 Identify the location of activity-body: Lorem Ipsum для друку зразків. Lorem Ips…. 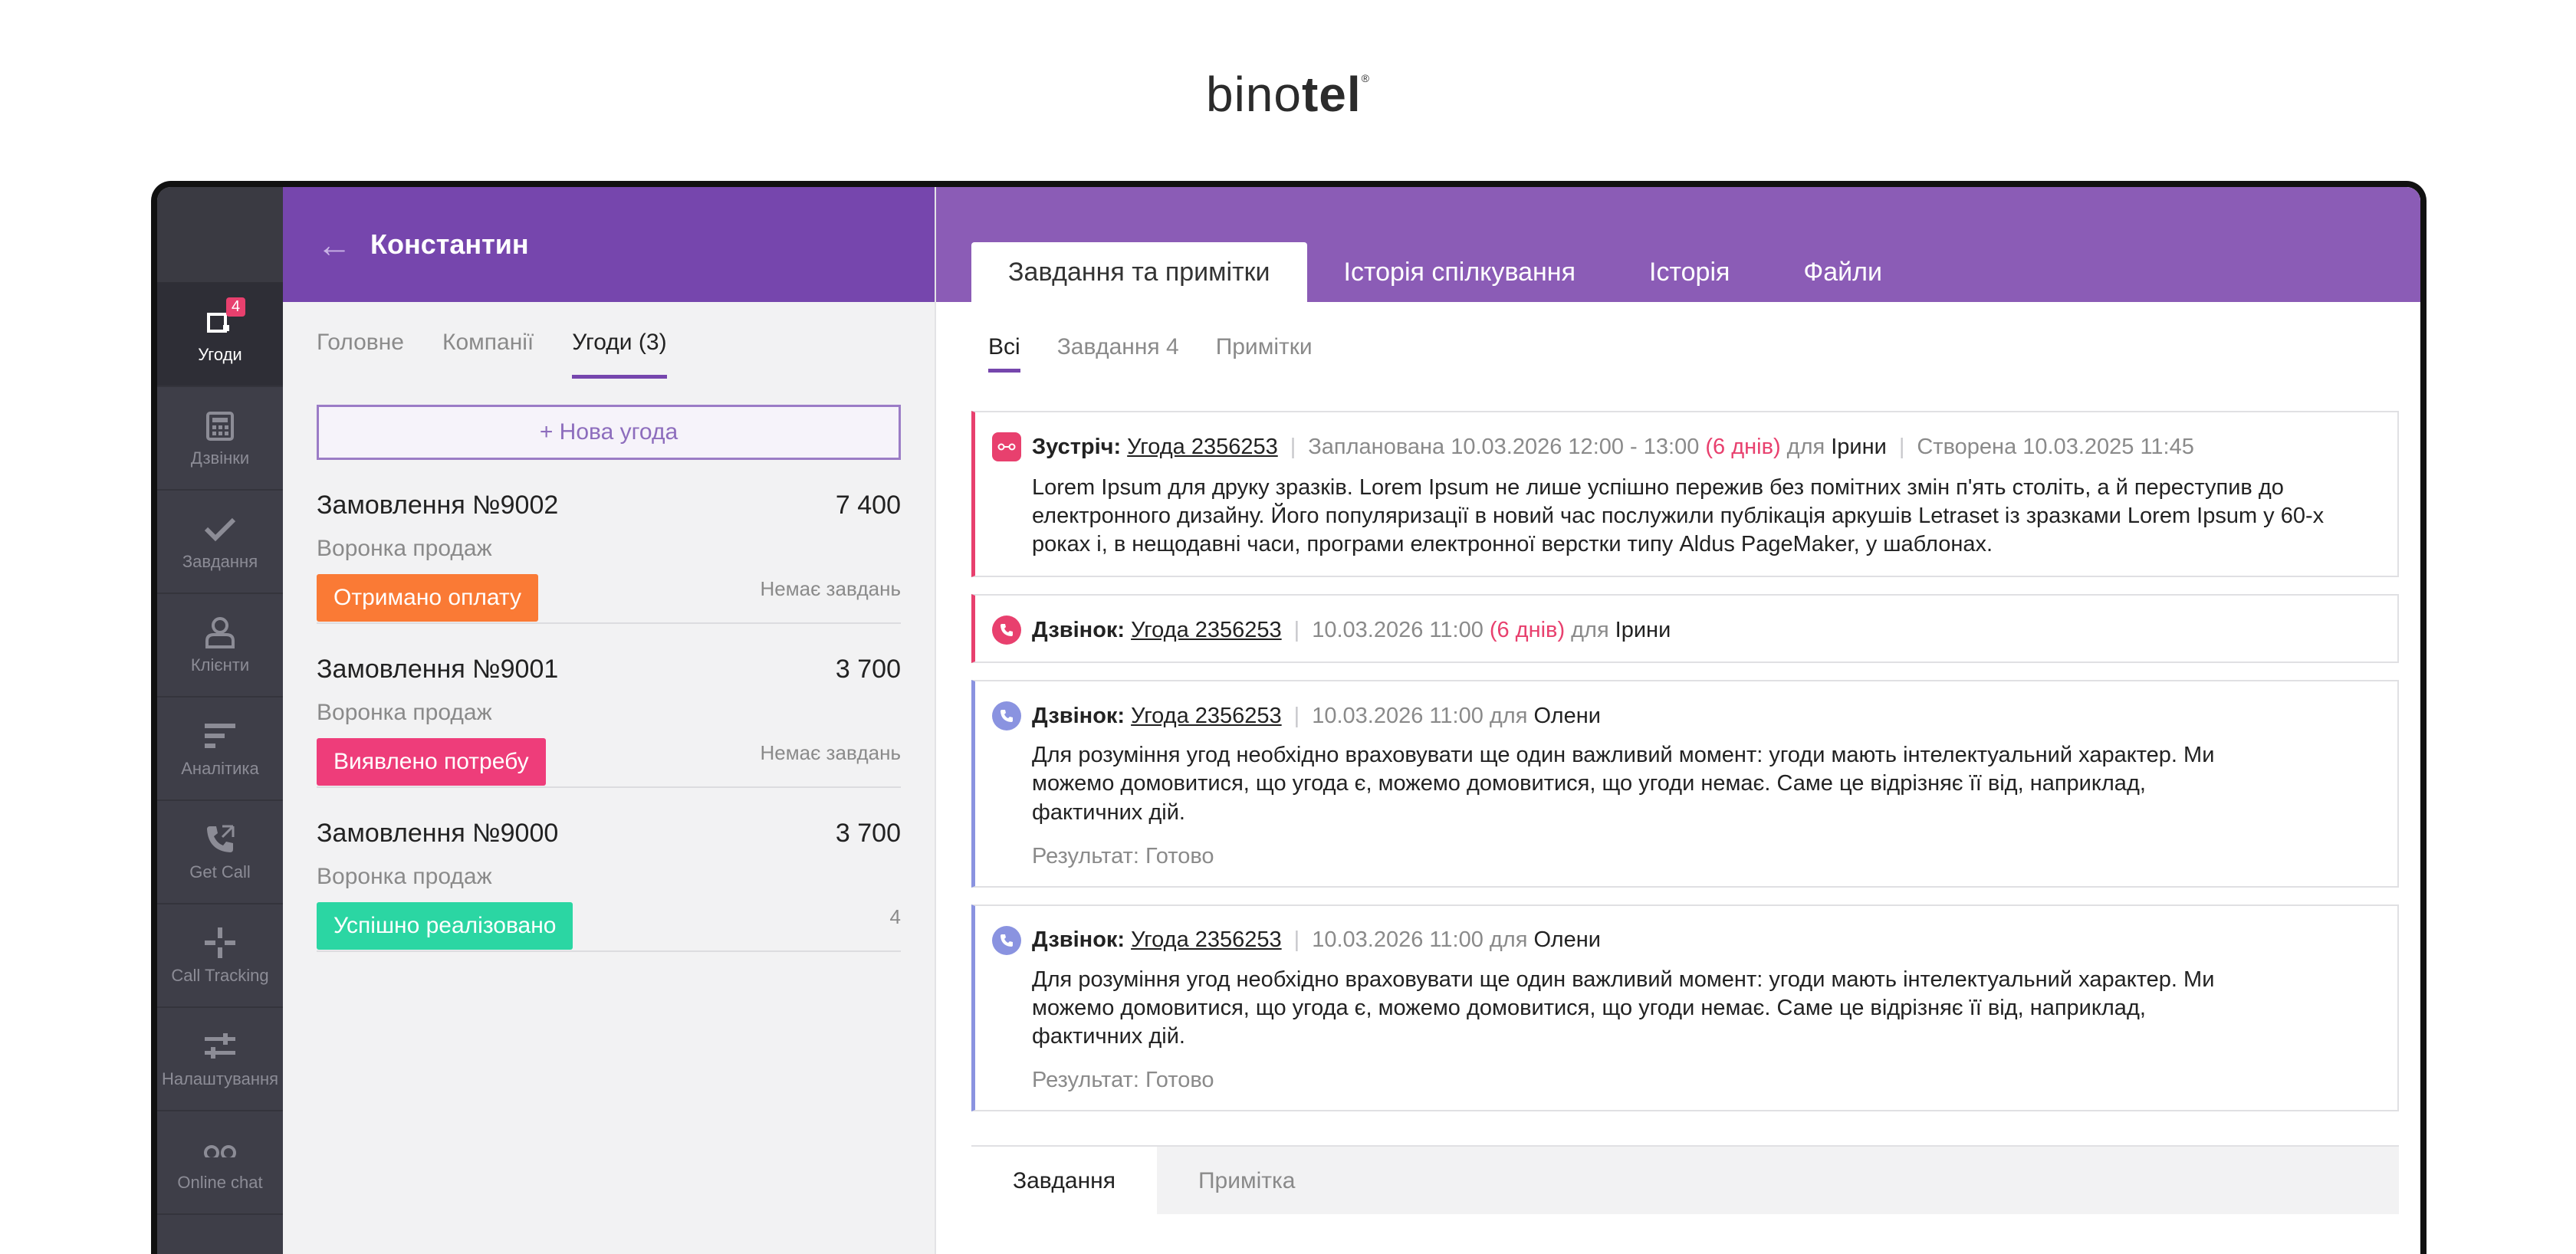
(1678, 516).